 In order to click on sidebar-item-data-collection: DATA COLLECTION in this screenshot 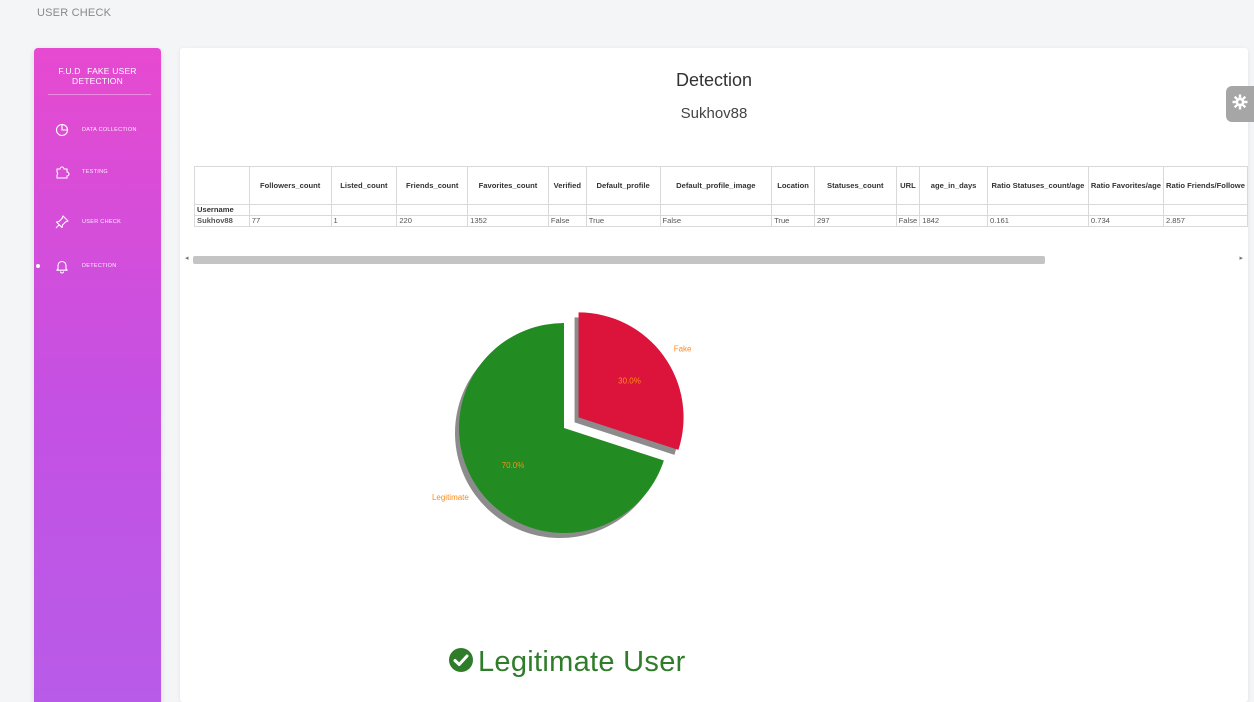, I will do `click(97, 130)`.